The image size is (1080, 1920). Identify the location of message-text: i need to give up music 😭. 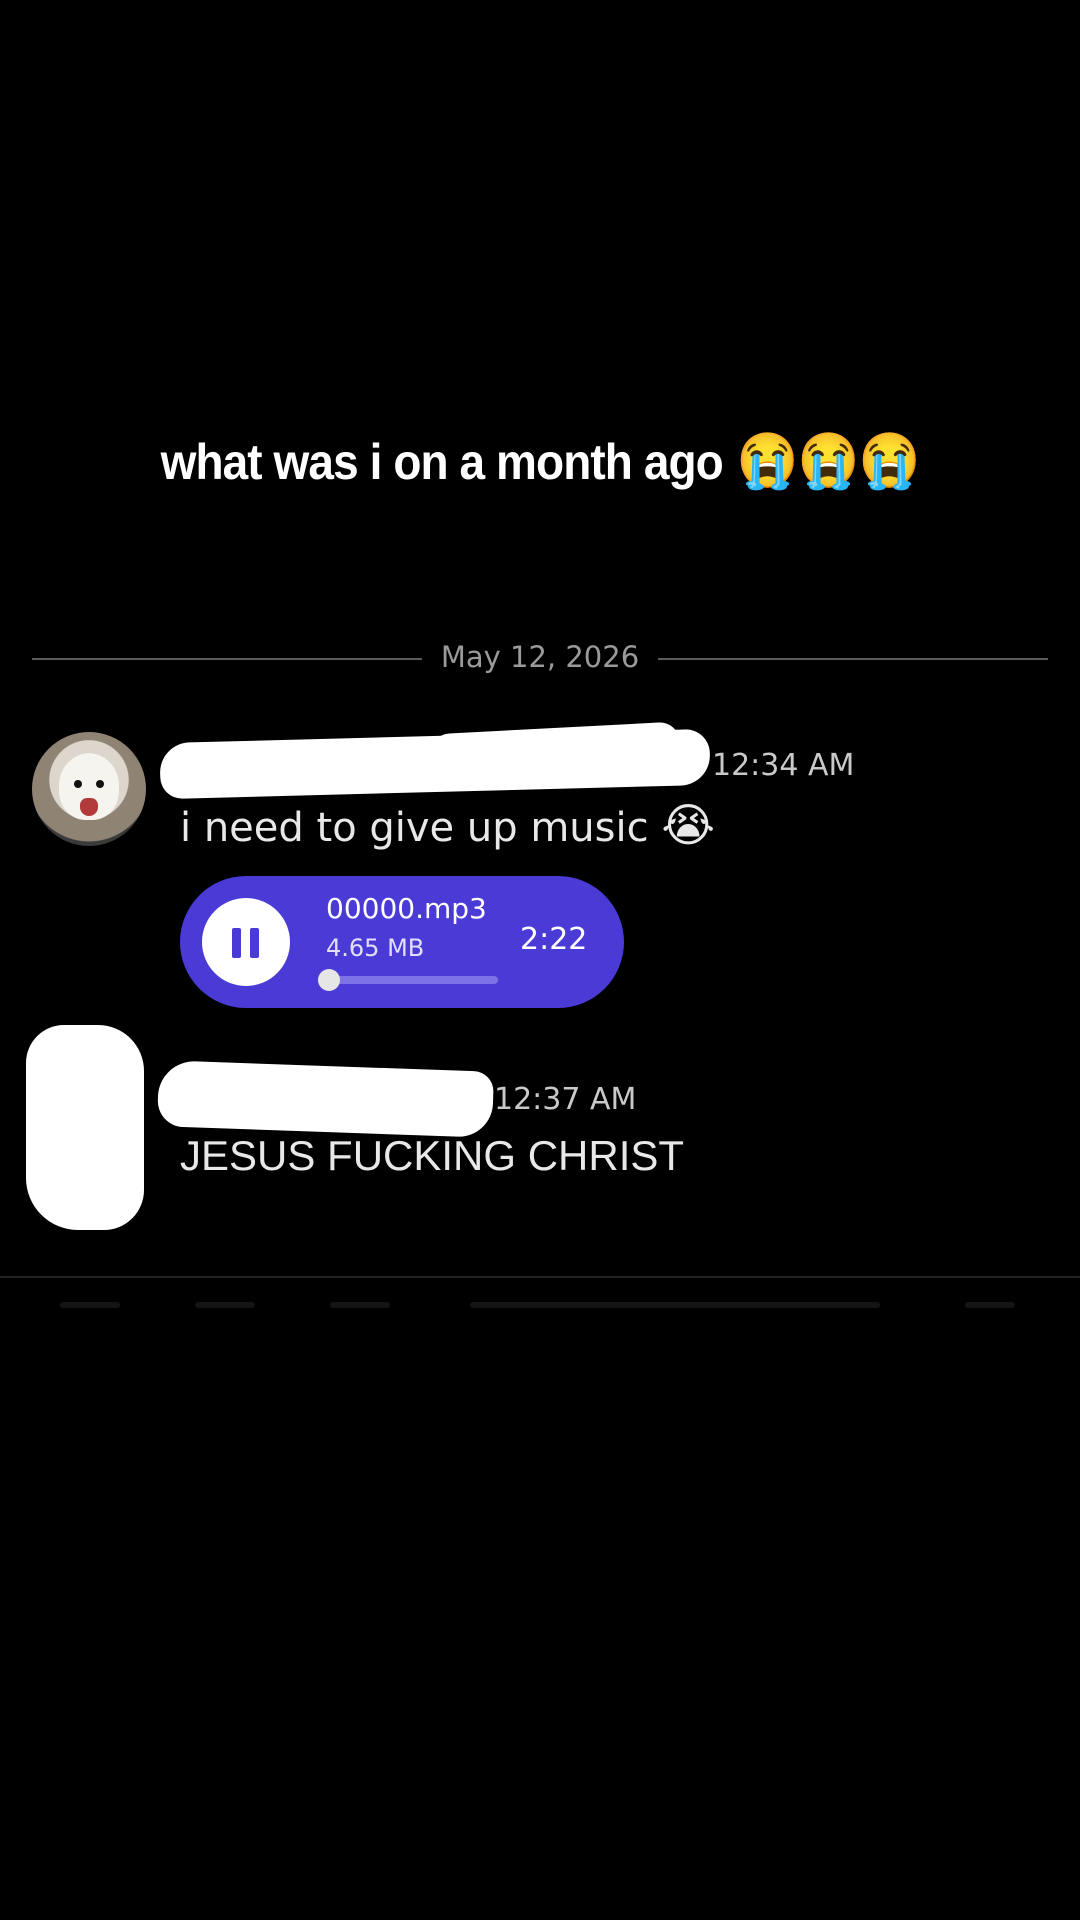
(447, 825).